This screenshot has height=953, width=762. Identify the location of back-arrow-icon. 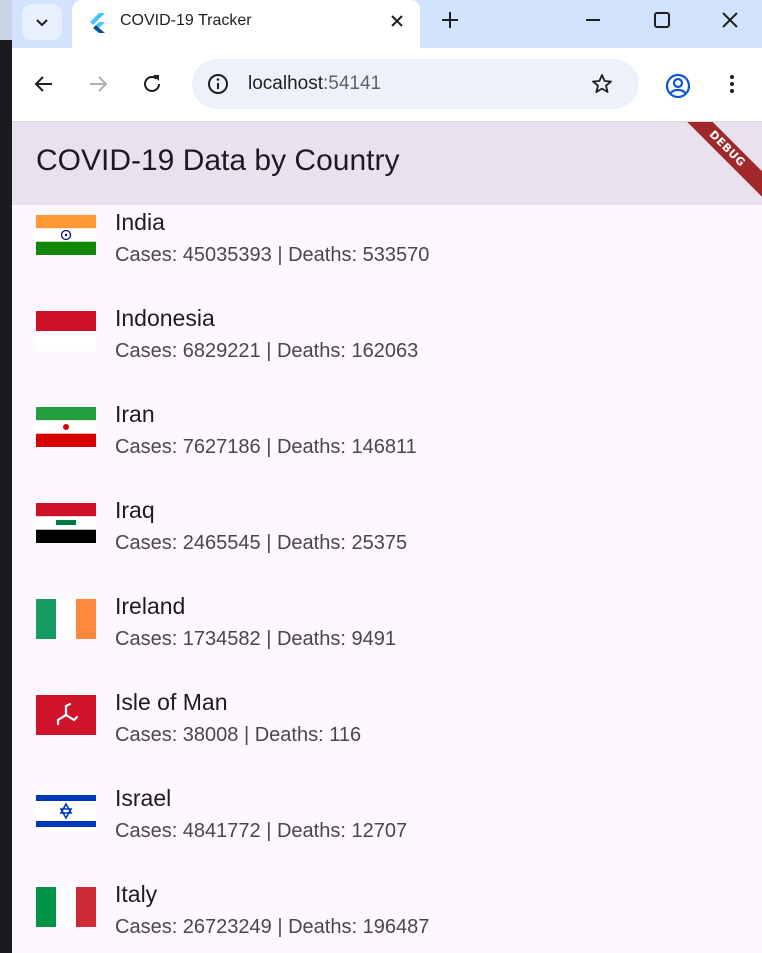
(44, 84).